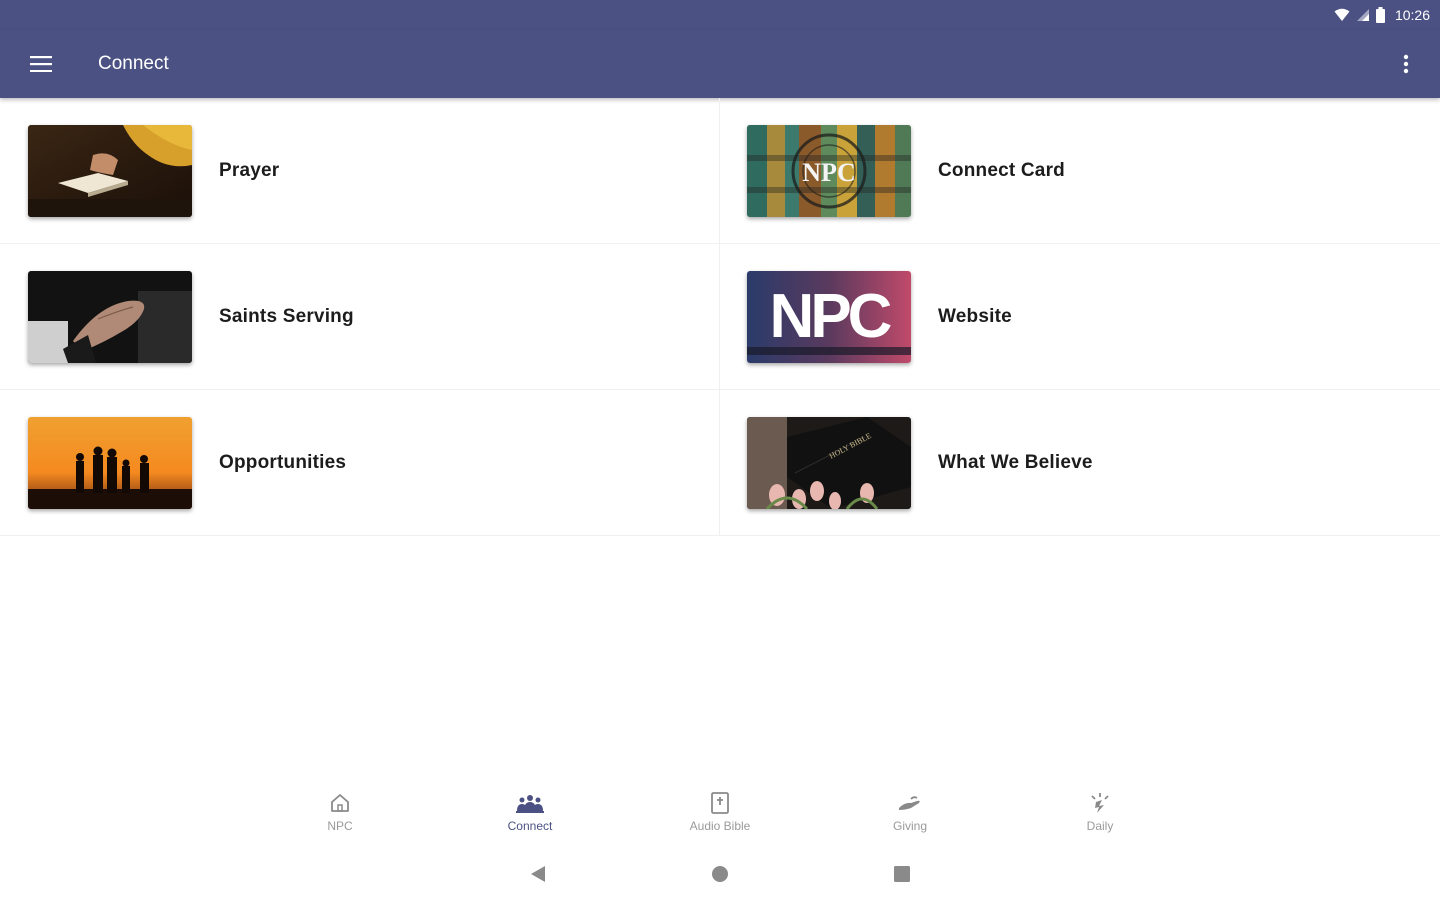 The height and width of the screenshot is (900, 1440). Describe the element at coordinates (360, 463) in the screenshot. I see `connect-item-opportunities: Opportunities` at that location.